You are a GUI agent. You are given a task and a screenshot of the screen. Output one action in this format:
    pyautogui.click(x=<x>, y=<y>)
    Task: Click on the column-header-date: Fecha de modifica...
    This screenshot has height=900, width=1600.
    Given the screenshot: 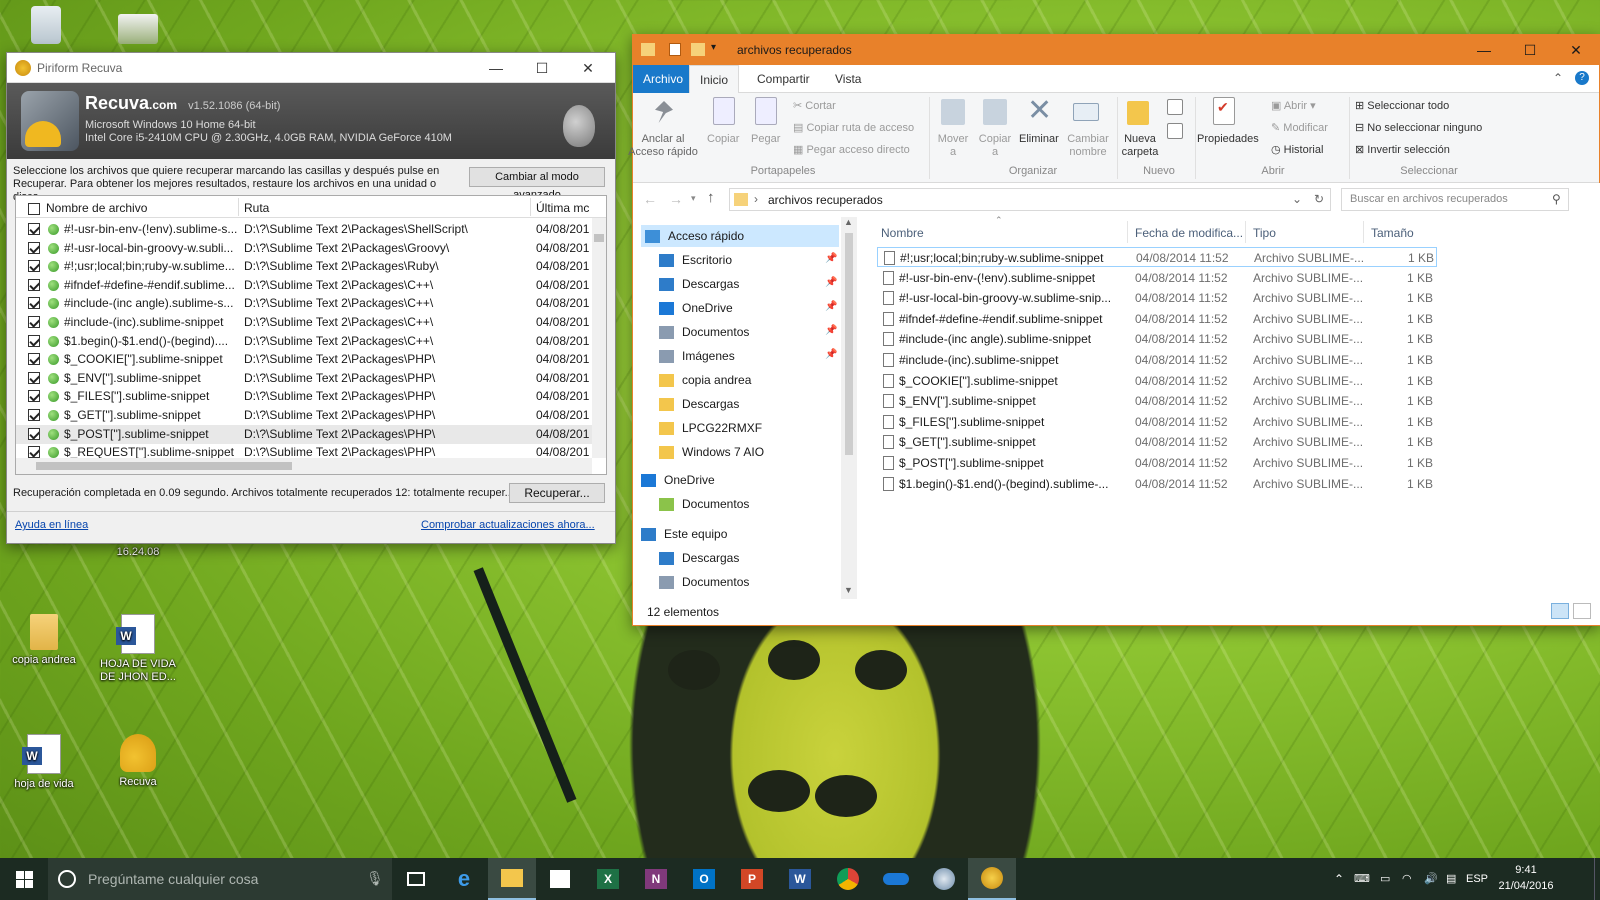 What is the action you would take?
    pyautogui.click(x=1189, y=233)
    